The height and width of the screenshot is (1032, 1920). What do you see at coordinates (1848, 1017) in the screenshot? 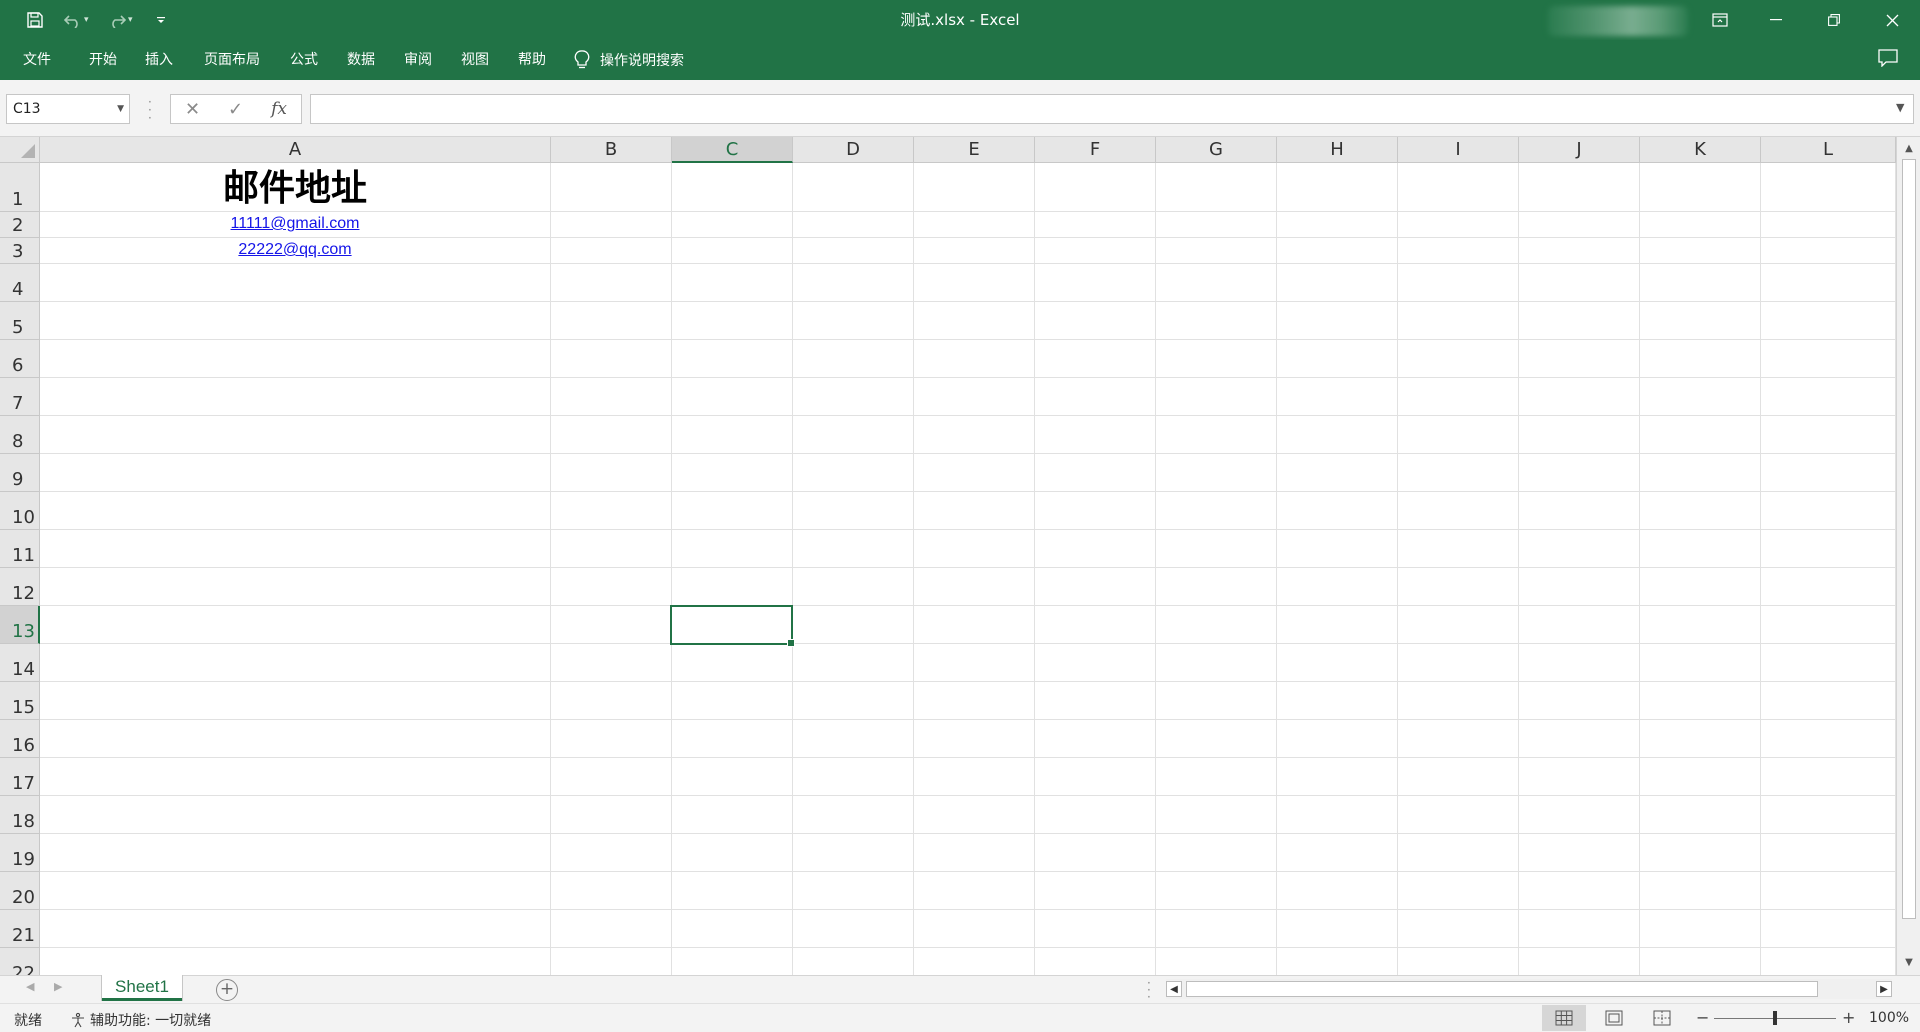
I see `zoom-in-icon: +` at bounding box center [1848, 1017].